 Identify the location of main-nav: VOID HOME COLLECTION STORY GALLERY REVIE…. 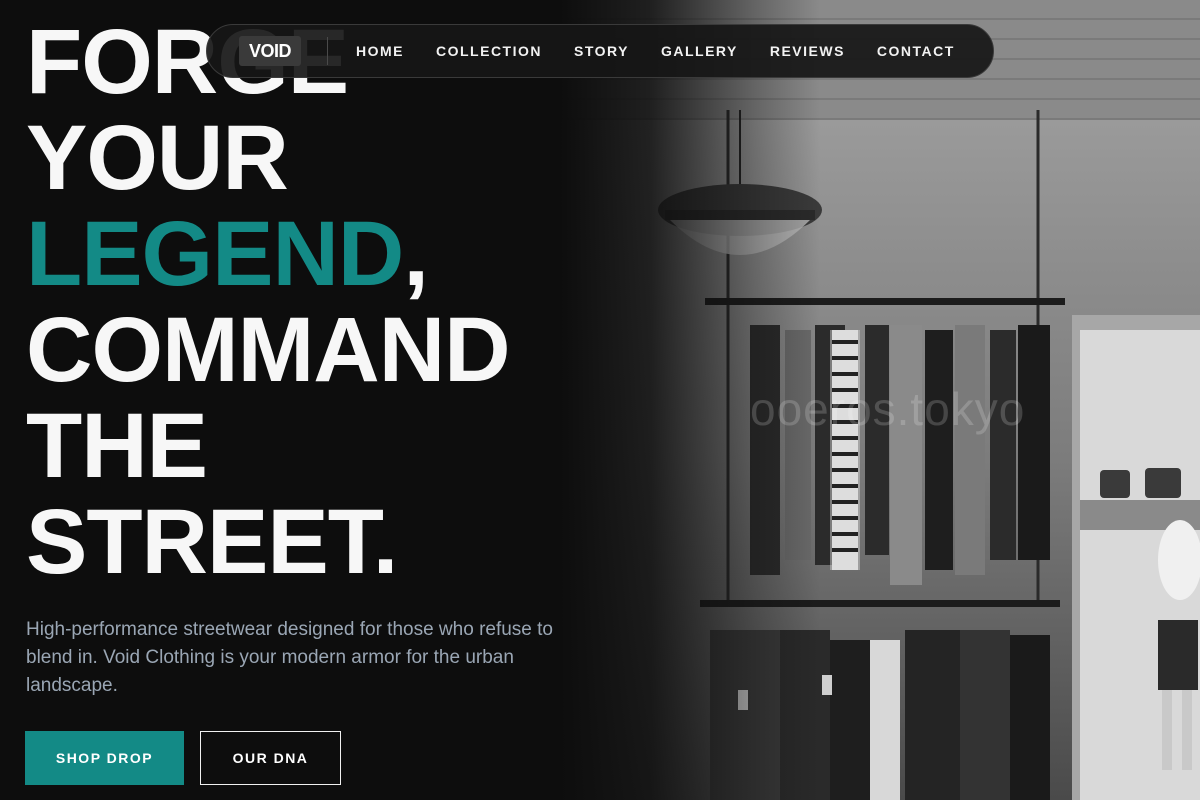
(600, 51).